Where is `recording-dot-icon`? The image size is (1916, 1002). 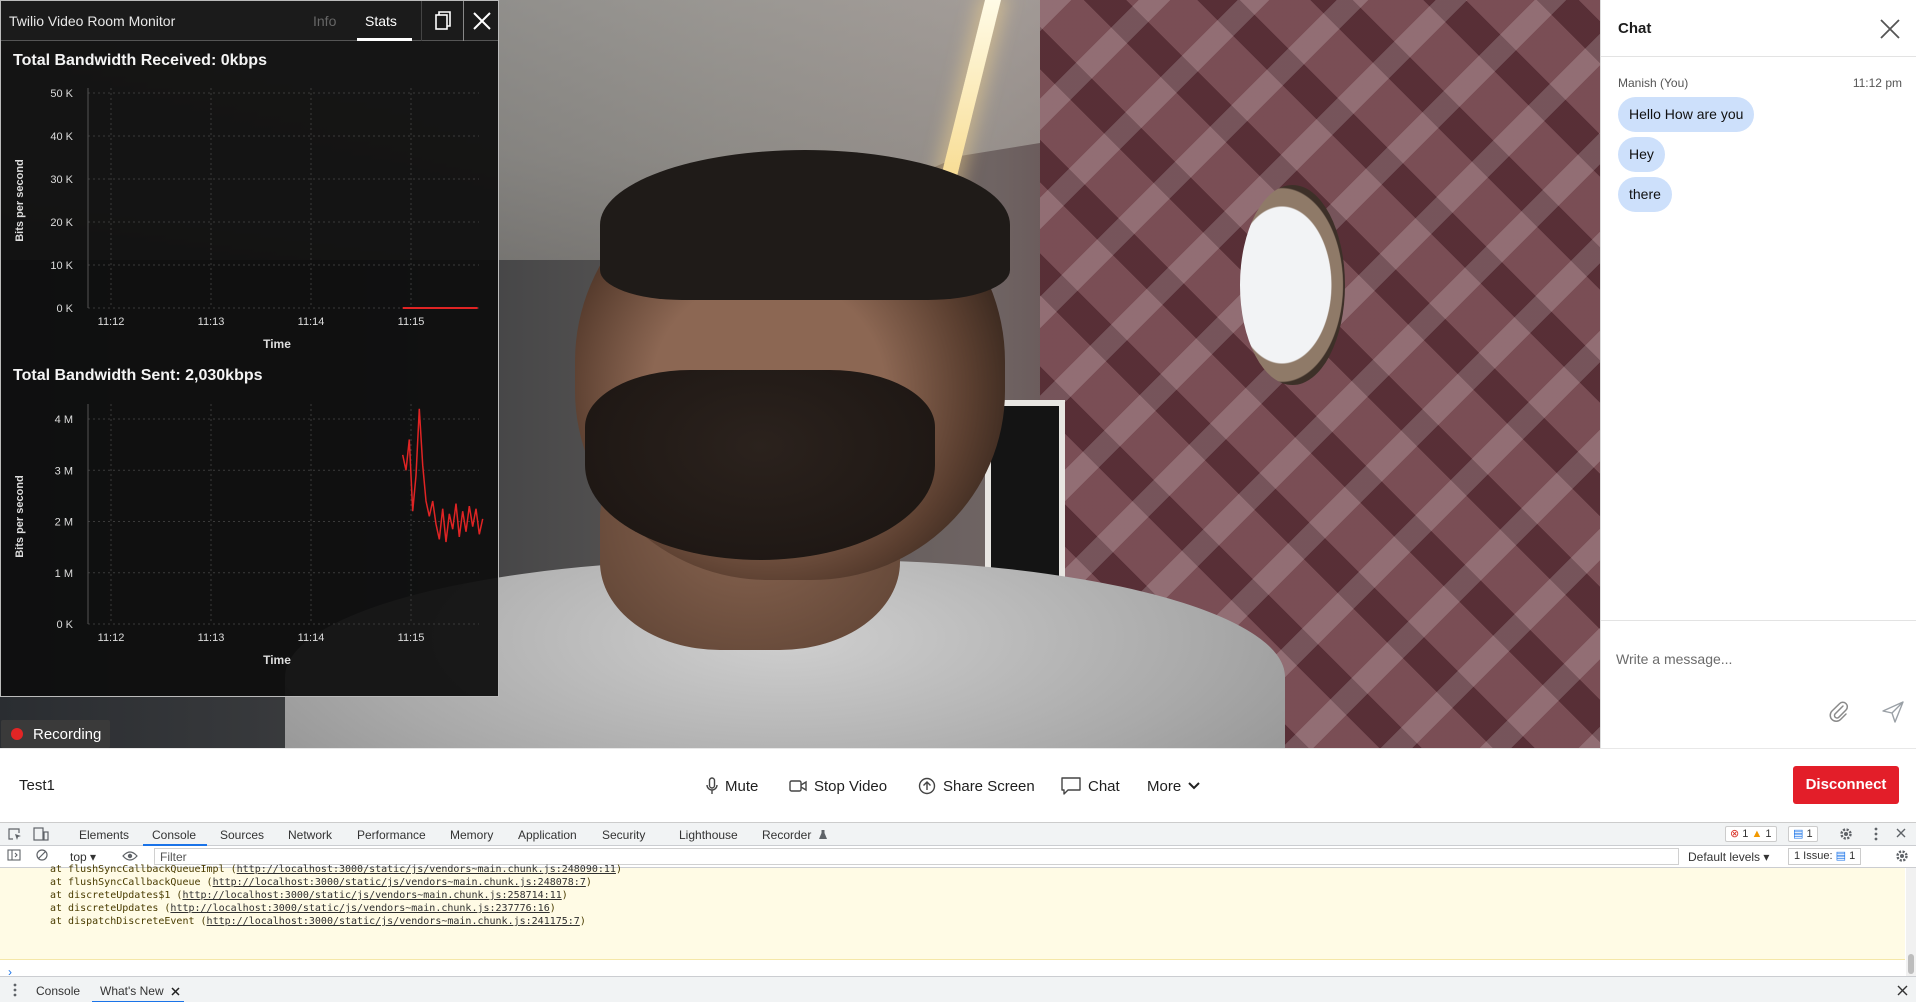 recording-dot-icon is located at coordinates (17, 734).